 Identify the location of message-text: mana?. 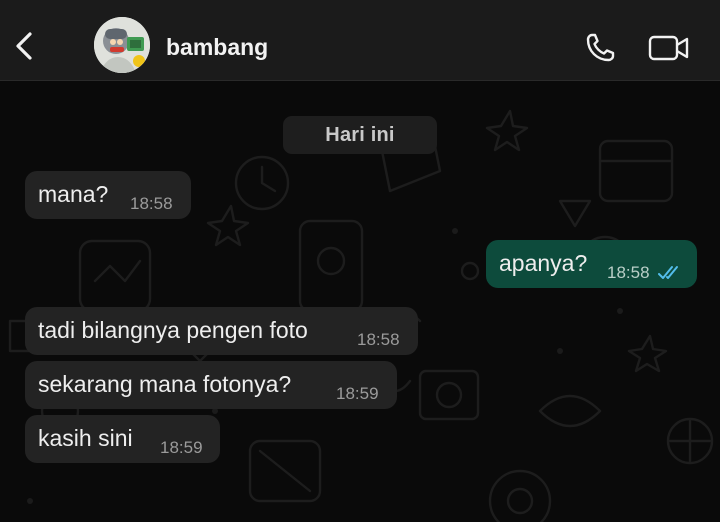
(73, 194).